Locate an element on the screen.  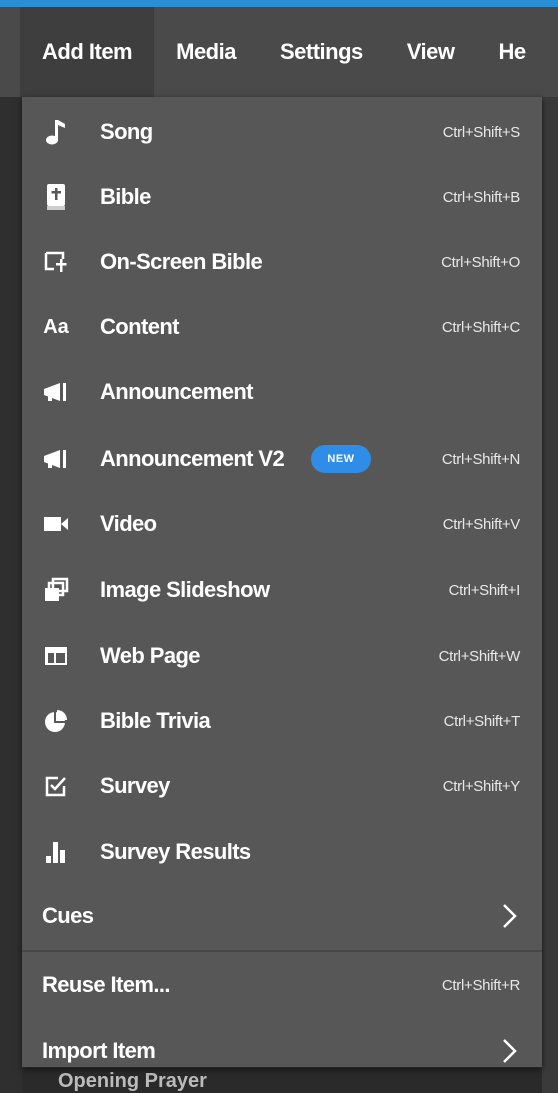
menu-item-label: Web Page is located at coordinates (150, 655).